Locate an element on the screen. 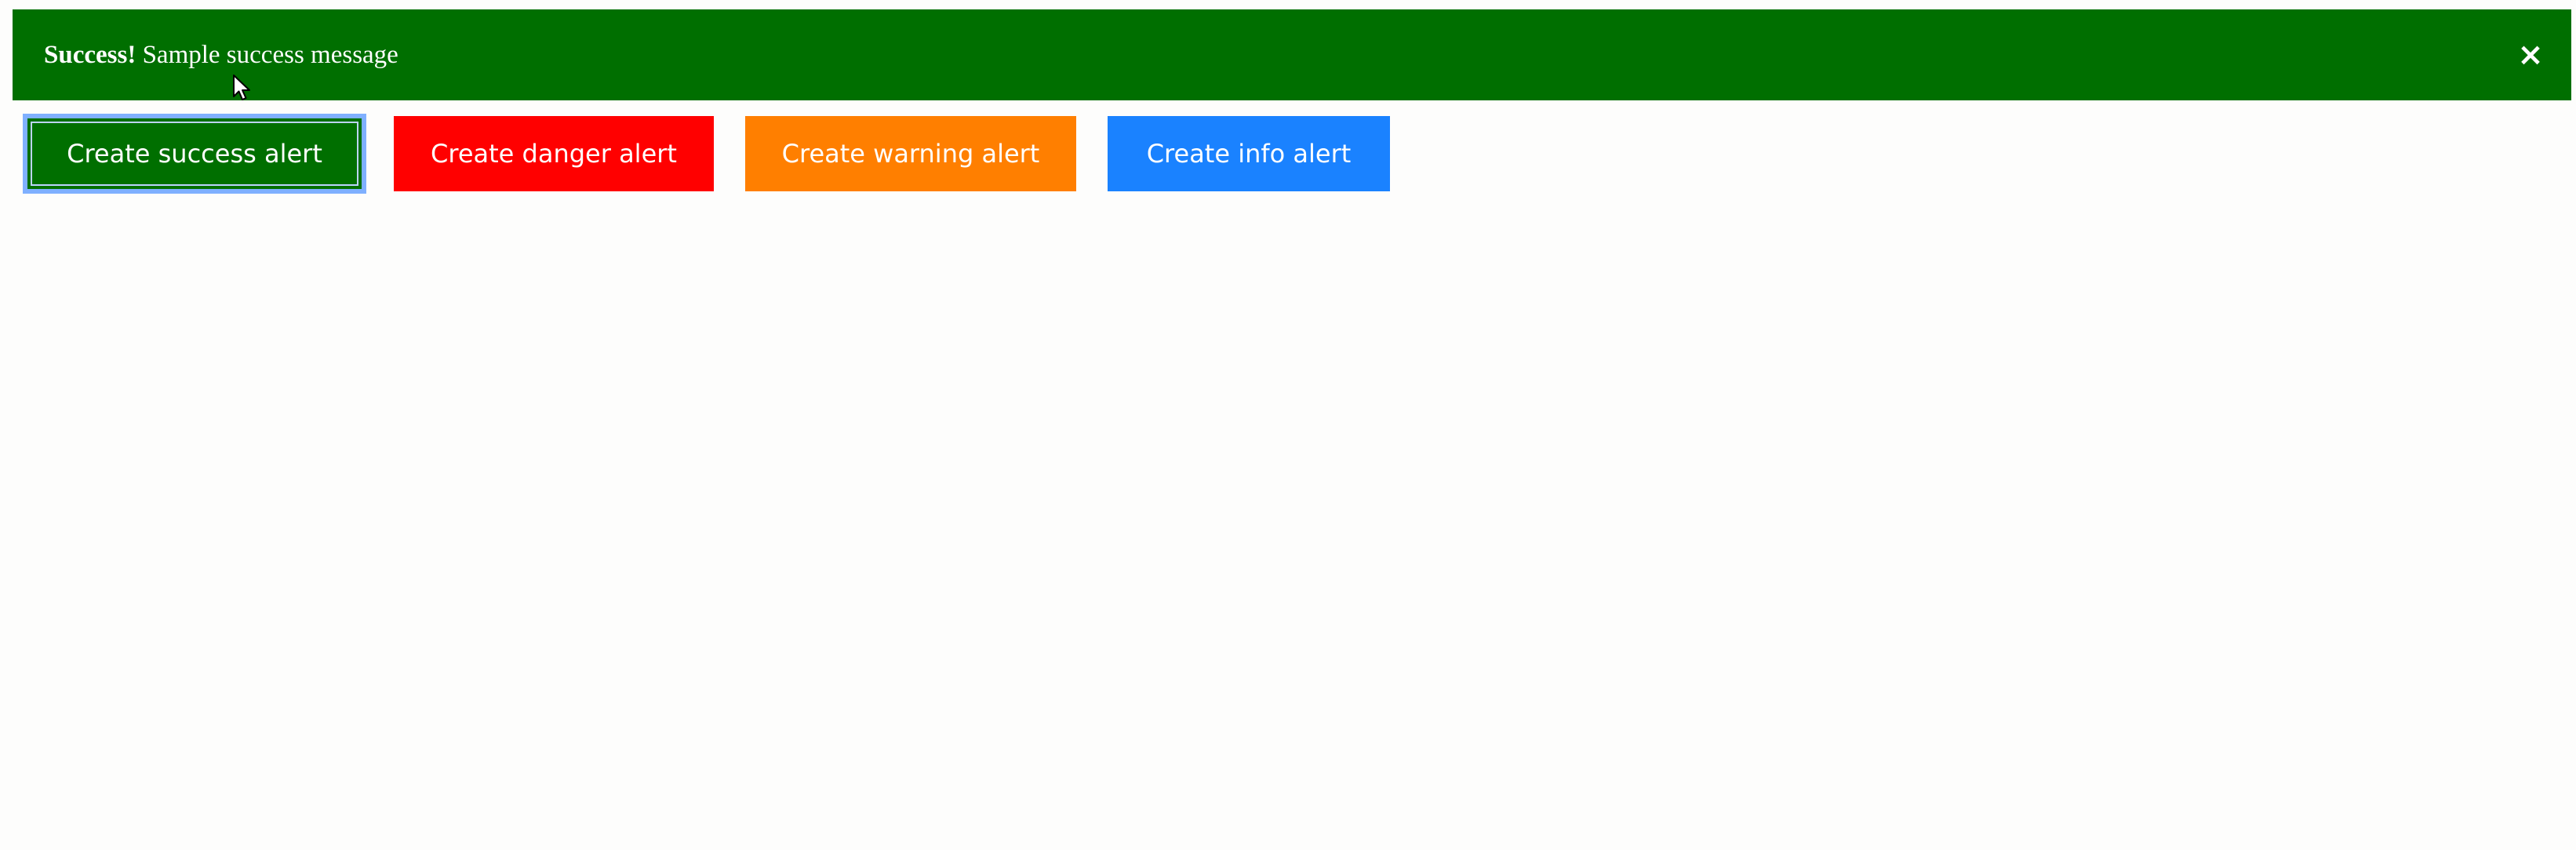 The height and width of the screenshot is (850, 2576). close-alert-button: × is located at coordinates (2530, 55).